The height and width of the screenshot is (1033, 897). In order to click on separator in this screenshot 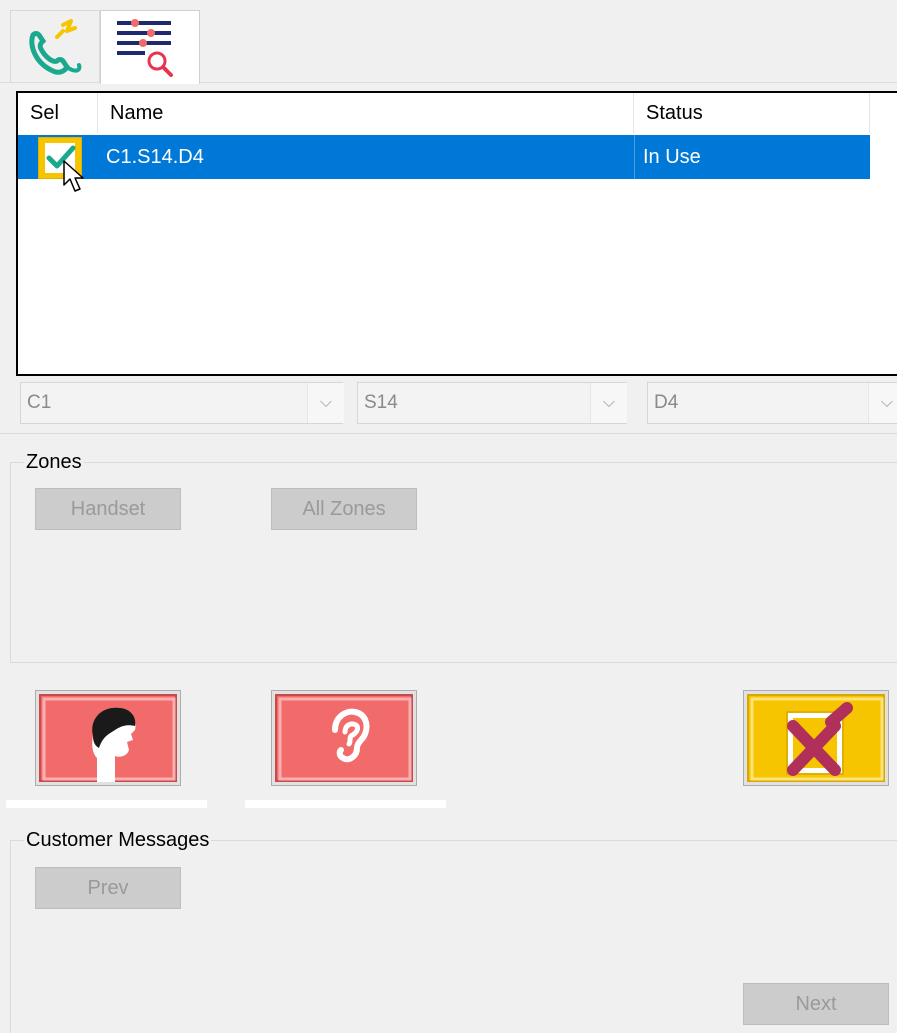, I will do `click(448, 433)`.